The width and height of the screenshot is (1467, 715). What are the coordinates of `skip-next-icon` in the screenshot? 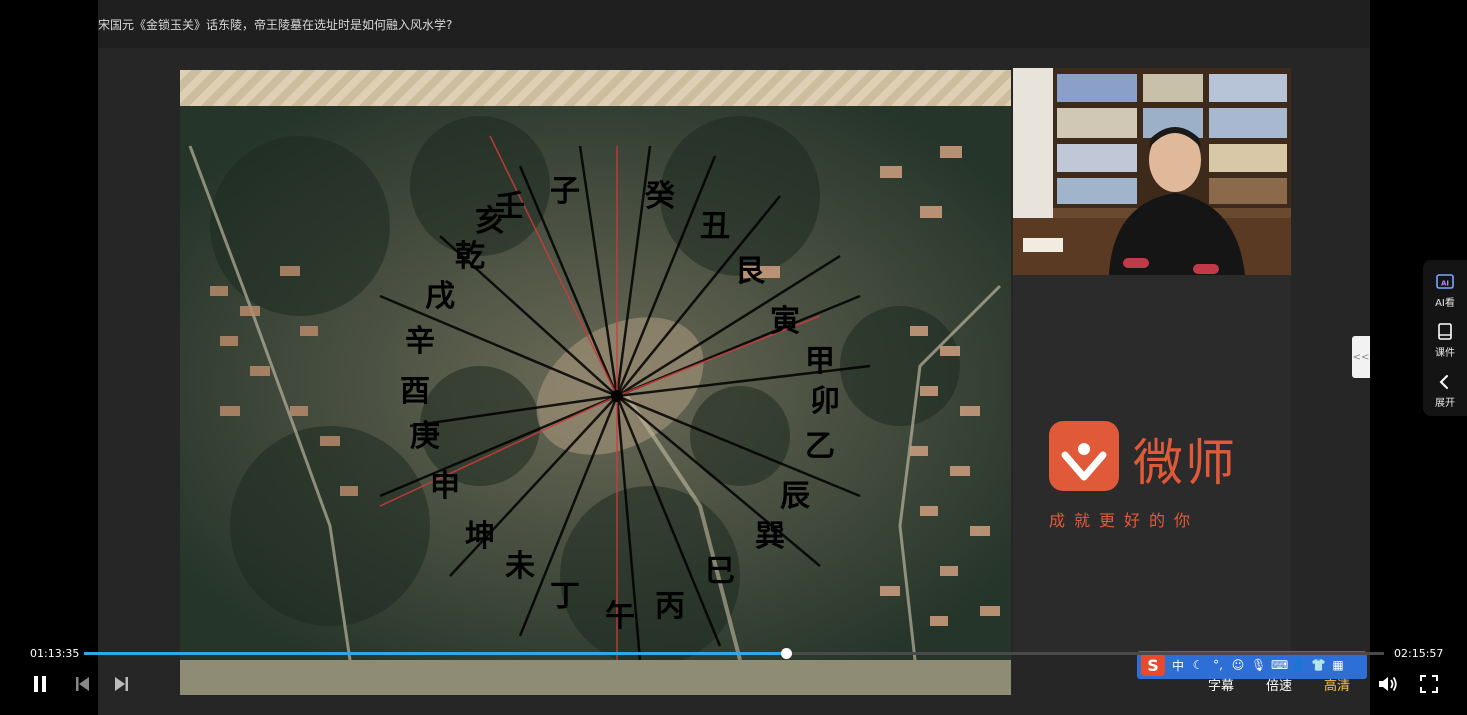 It's located at (121, 684).